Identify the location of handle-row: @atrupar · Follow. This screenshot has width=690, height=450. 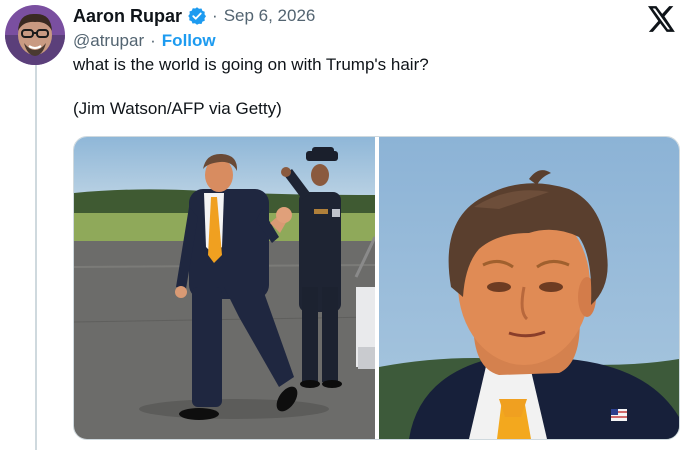
(144, 41).